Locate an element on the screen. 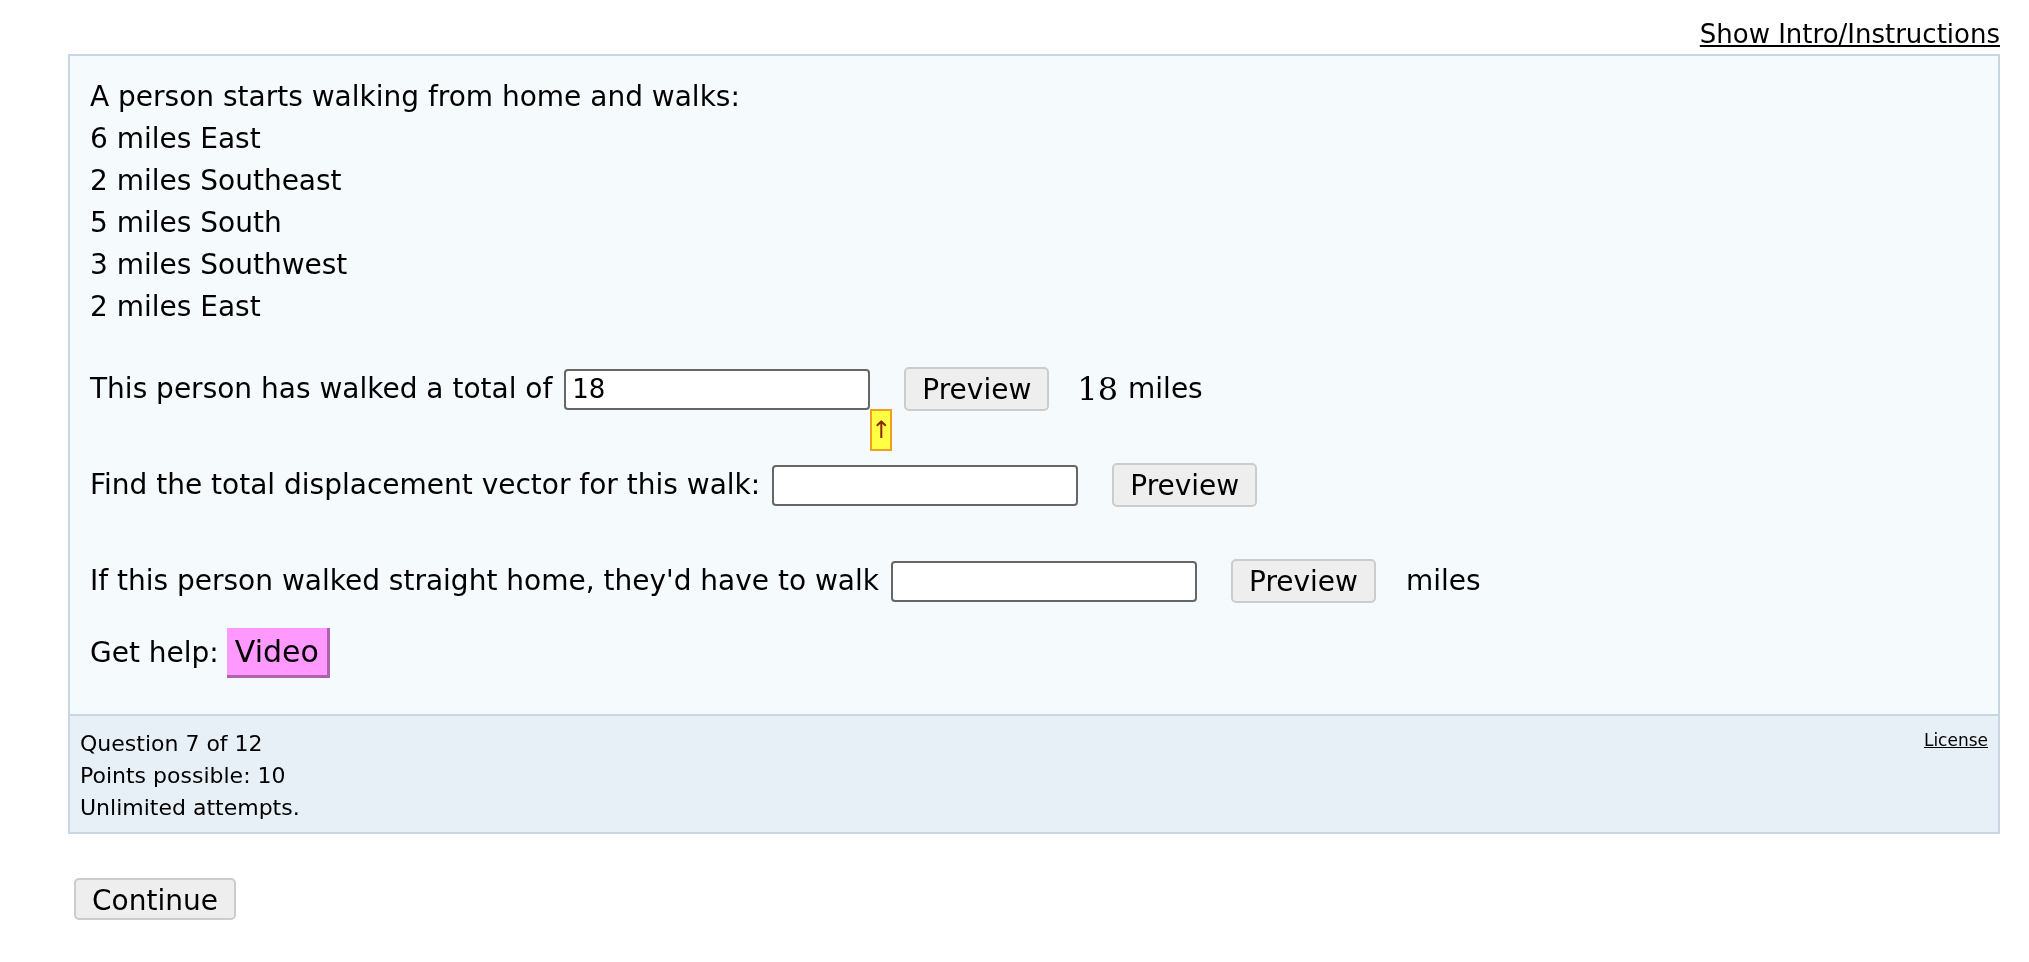  answer-marker: ↑ is located at coordinates (881, 429).